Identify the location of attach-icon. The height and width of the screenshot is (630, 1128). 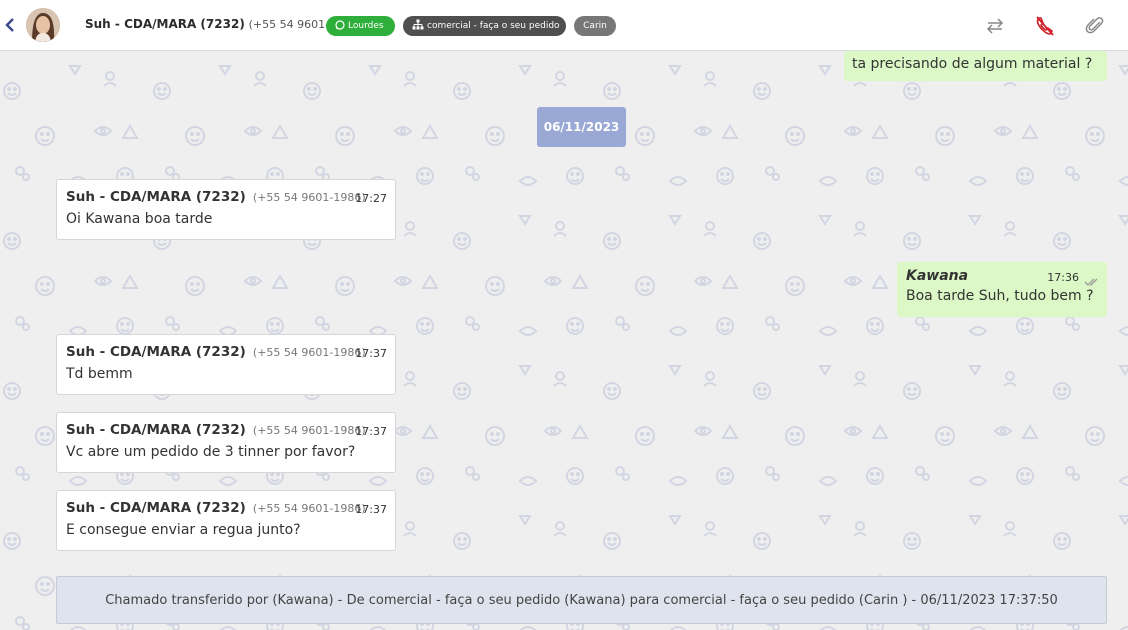
(1095, 26).